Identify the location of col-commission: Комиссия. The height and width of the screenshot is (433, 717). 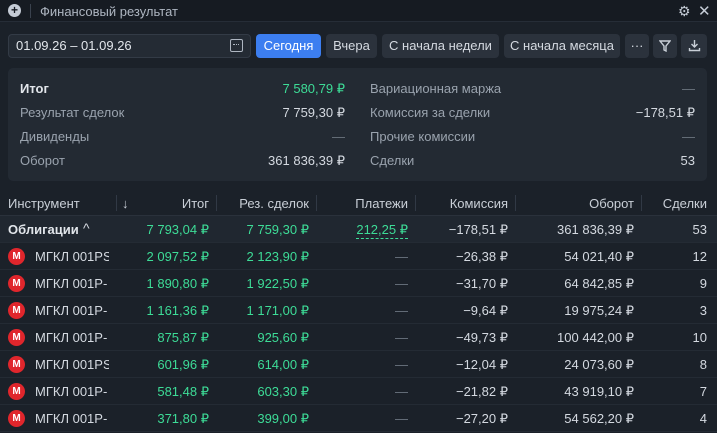
(479, 203).